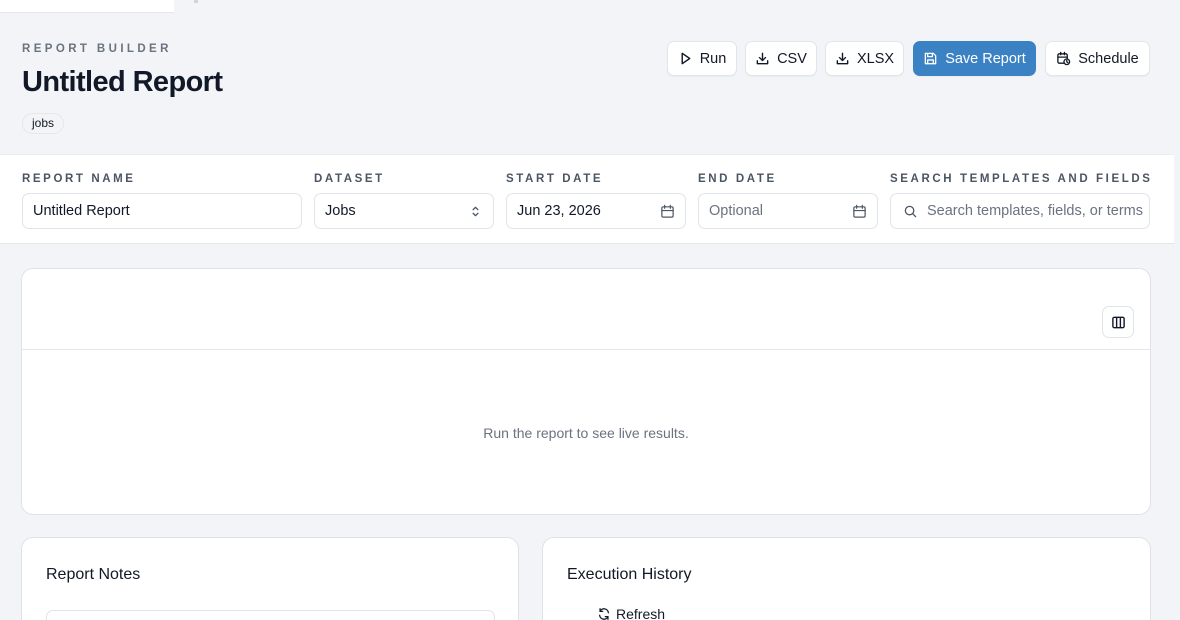 Image resolution: width=1180 pixels, height=620 pixels. I want to click on search-input: Search templates, fields, or terms, so click(1020, 211).